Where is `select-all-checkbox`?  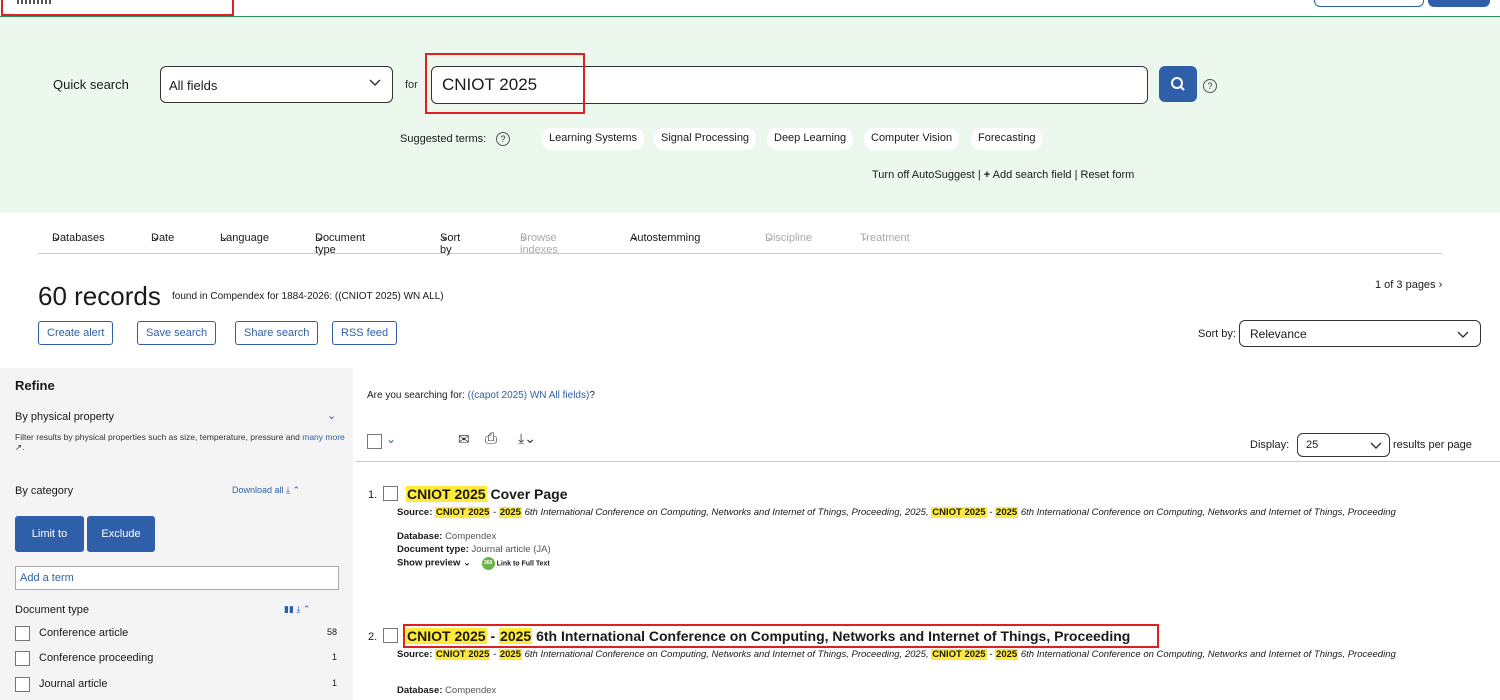 select-all-checkbox is located at coordinates (374, 441).